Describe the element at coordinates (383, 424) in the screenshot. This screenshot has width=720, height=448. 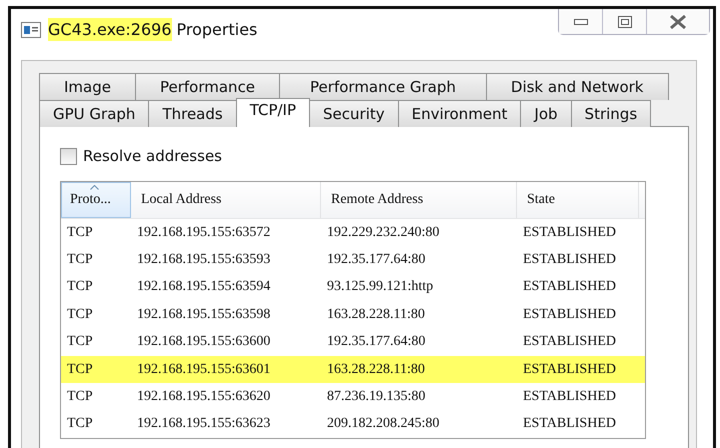
I see `table-cell-text: 209.182.208.245:80` at that location.